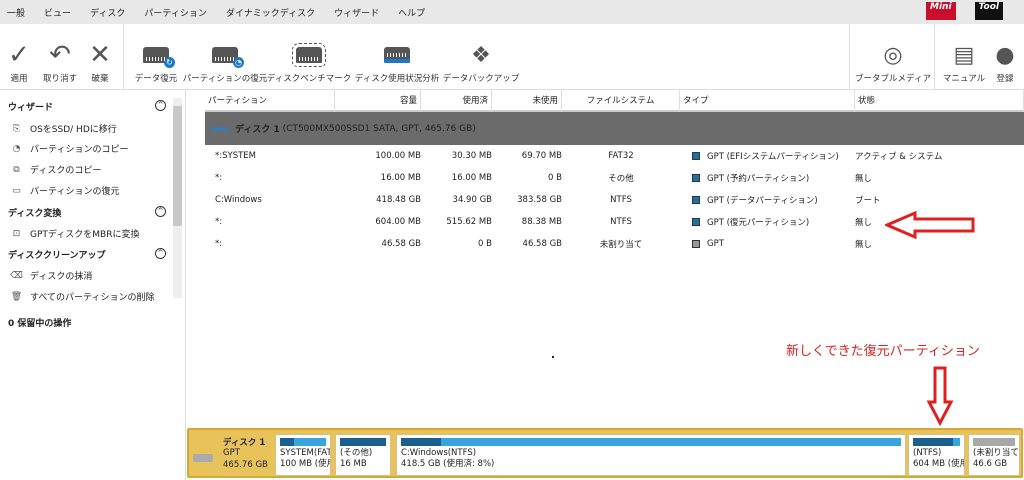  I want to click on drive-recovery-icon: ↻, so click(159, 57).